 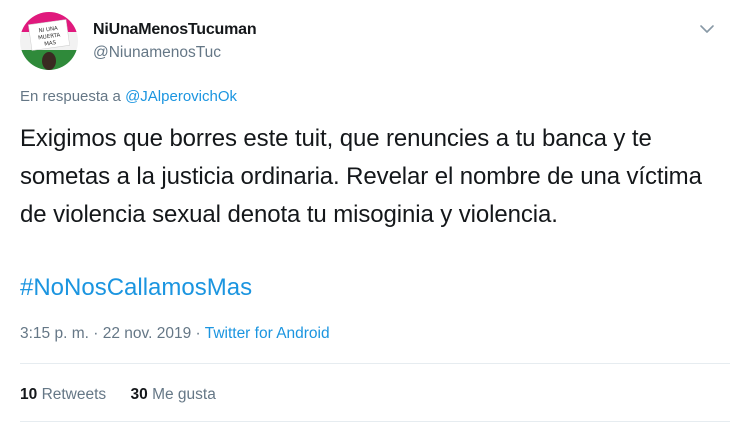 I want to click on avatar: NI UNA MUERTA MAS, so click(x=49, y=41).